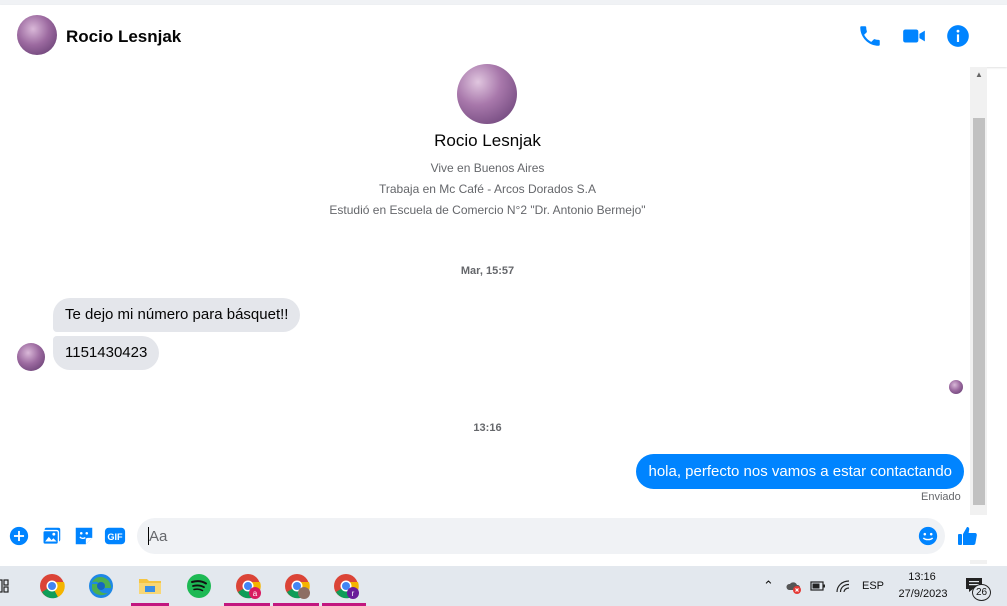 The width and height of the screenshot is (1007, 606). Describe the element at coordinates (768, 586) in the screenshot. I see `tray-chevron-up-icon: ⌃` at that location.